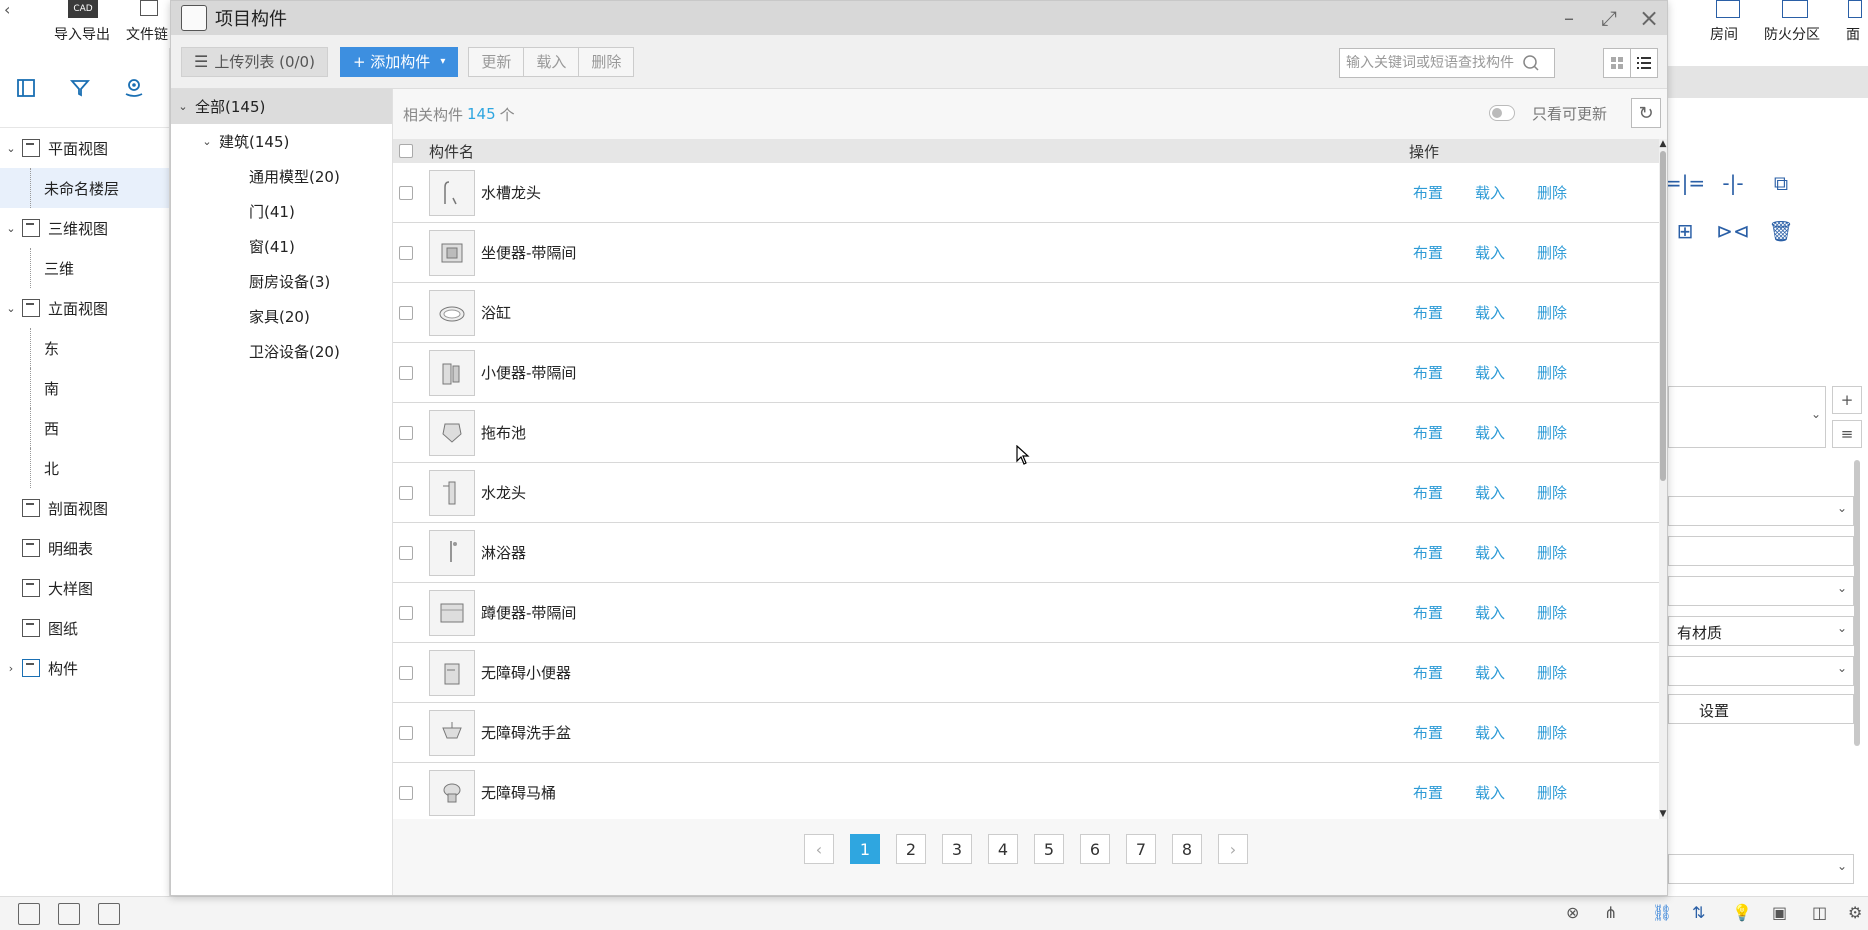 This screenshot has width=1868, height=930. Describe the element at coordinates (1781, 231) in the screenshot. I see `trash-icon: 🗑` at that location.